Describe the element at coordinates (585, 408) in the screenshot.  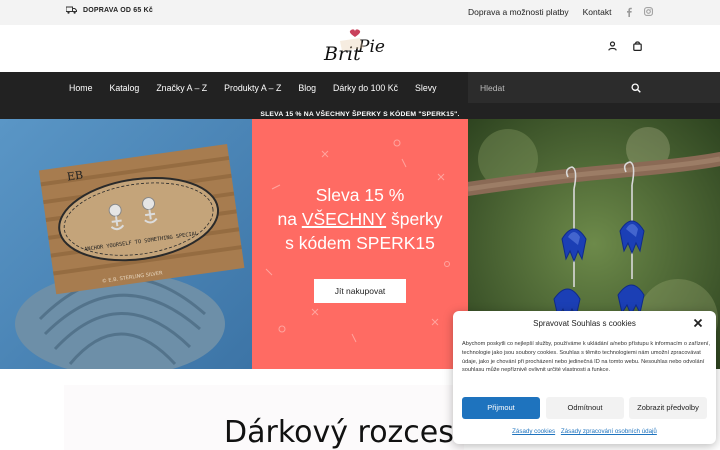
I see `deny-button: Odmítnout` at that location.